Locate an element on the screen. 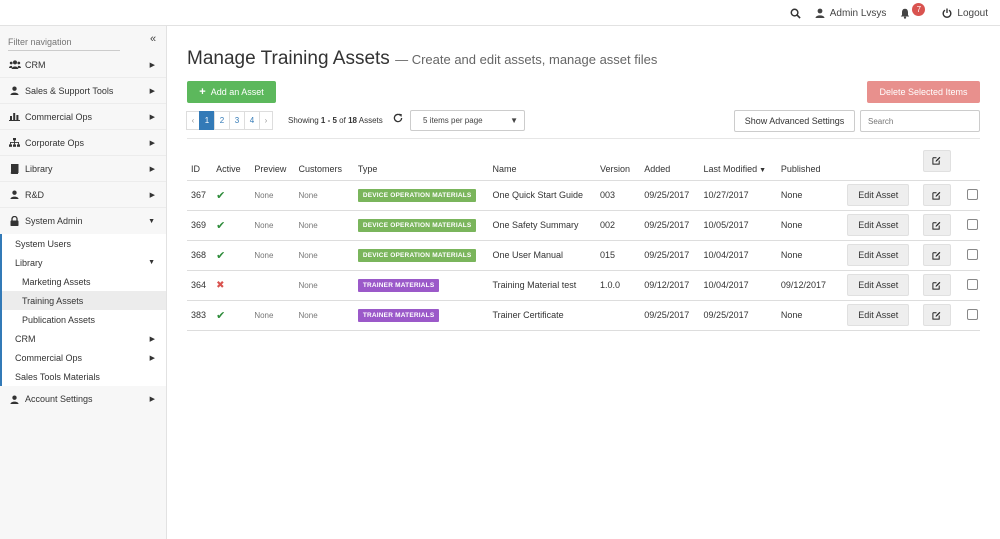  col-published: Published is located at coordinates (810, 163).